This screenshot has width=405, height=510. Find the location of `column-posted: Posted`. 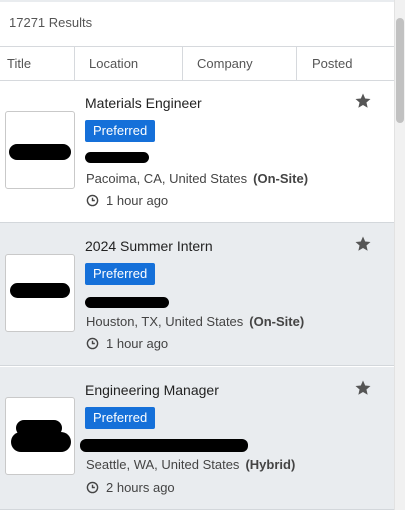

column-posted: Posted is located at coordinates (345, 63).